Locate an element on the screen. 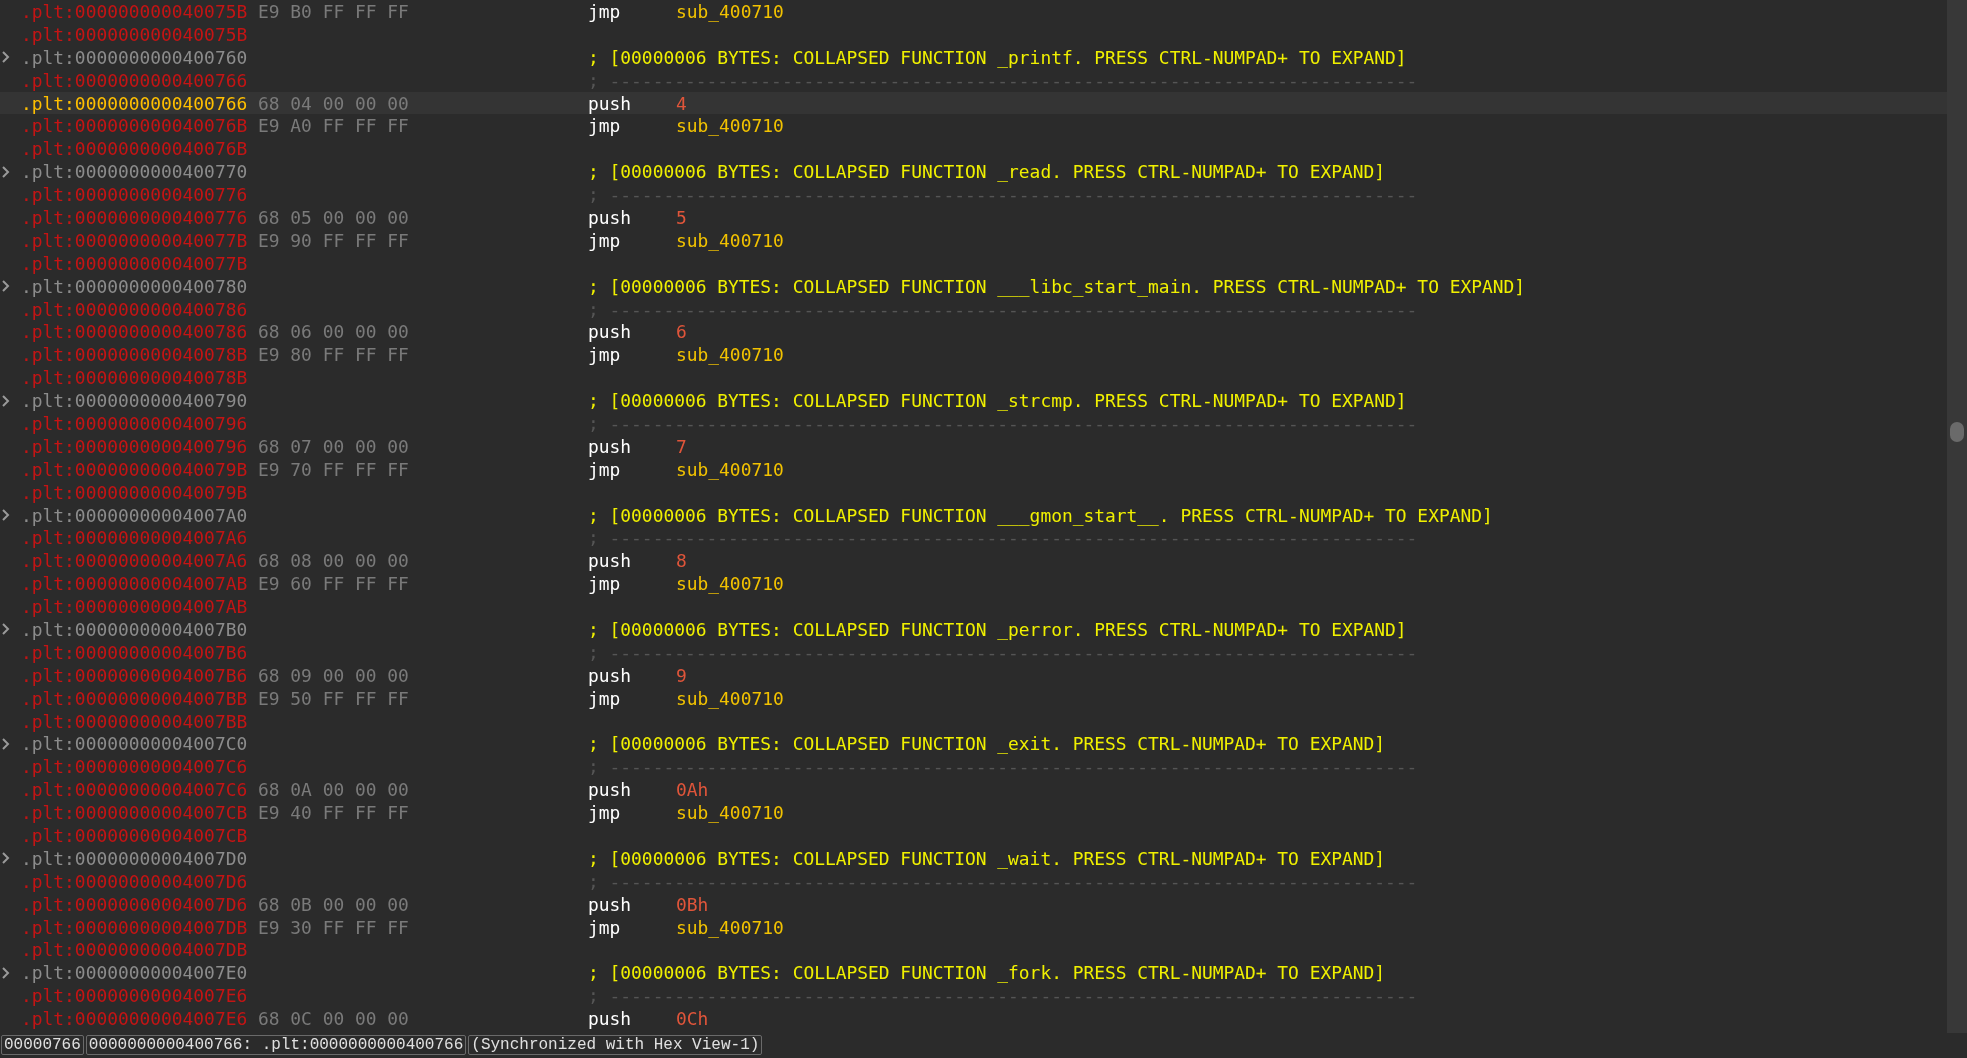  operand: 6 is located at coordinates (682, 332).